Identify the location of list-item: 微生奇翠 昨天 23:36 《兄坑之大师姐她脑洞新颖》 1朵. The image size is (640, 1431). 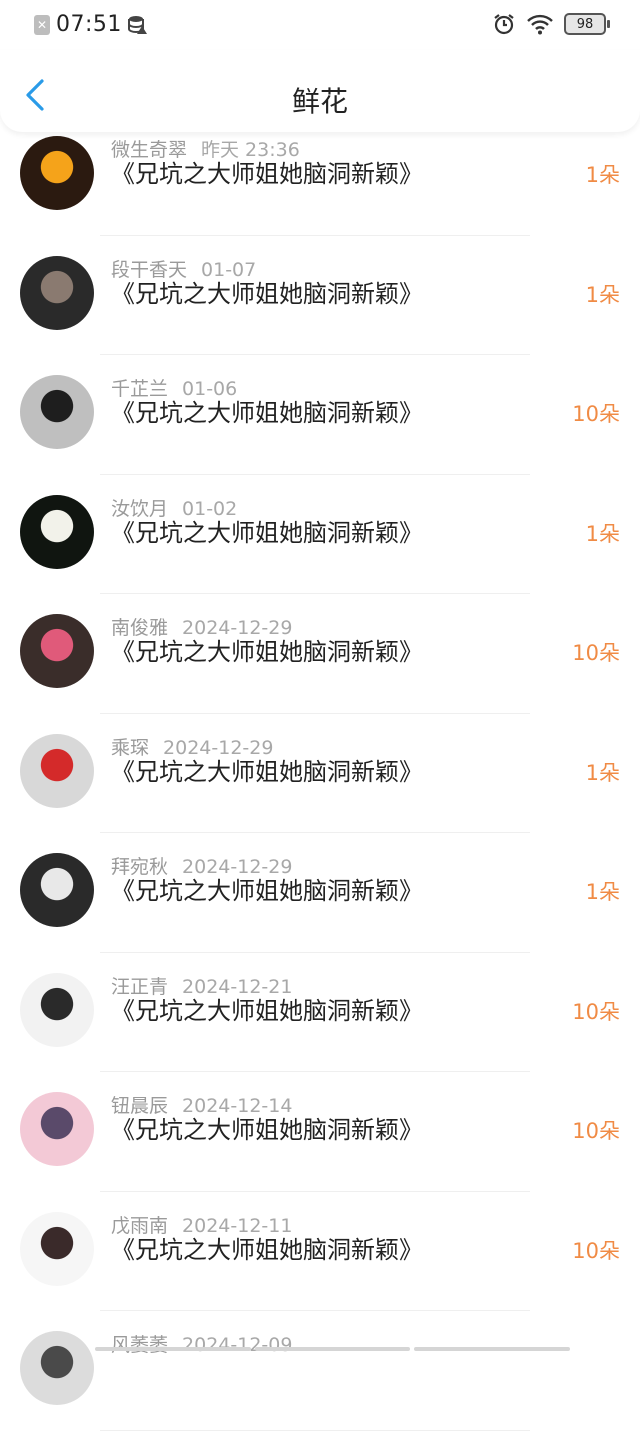
(320, 176).